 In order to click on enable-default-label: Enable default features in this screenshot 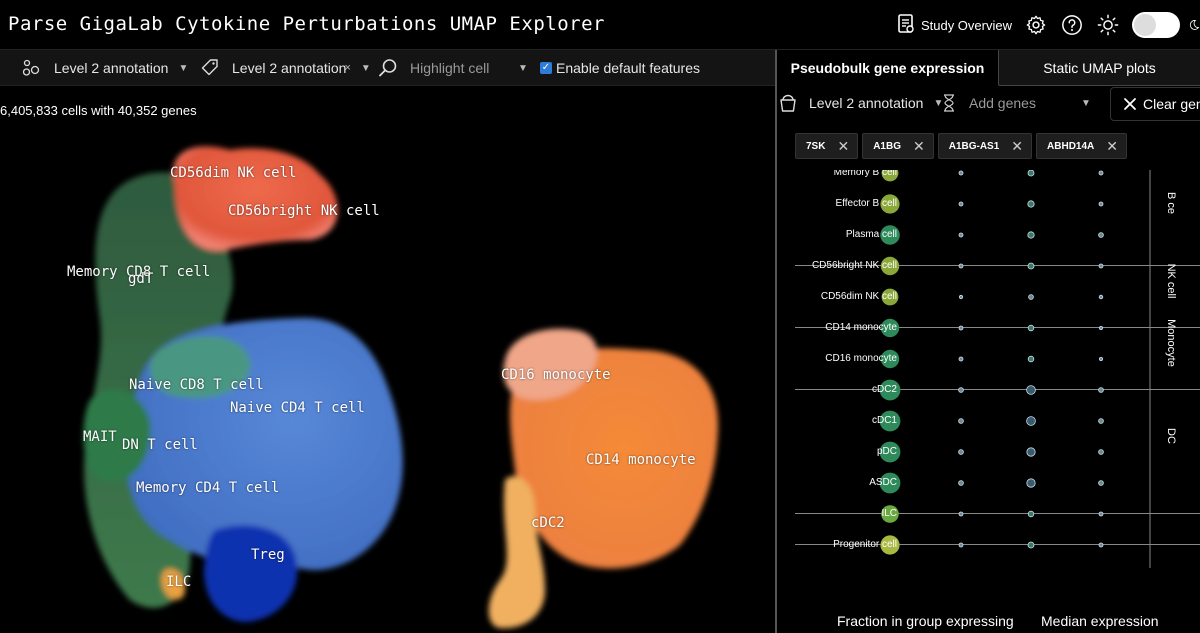, I will do `click(628, 68)`.